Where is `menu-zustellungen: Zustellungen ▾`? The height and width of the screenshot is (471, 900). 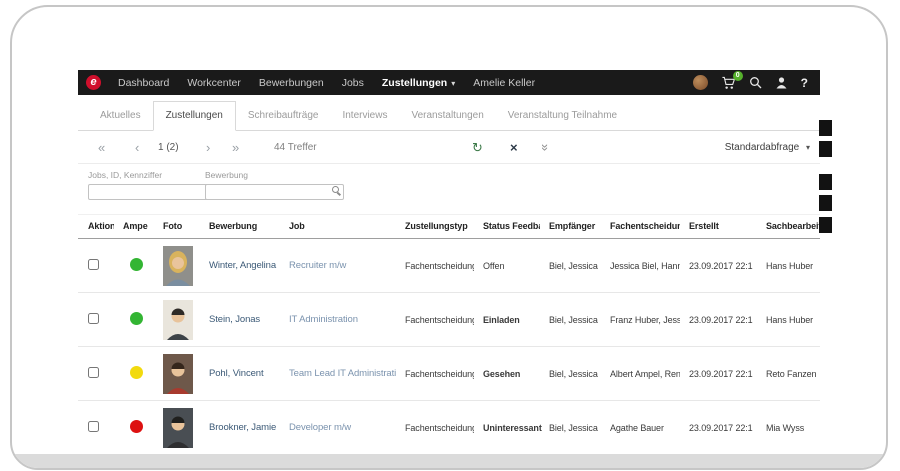
menu-zustellungen: Zustellungen ▾ is located at coordinates (418, 83).